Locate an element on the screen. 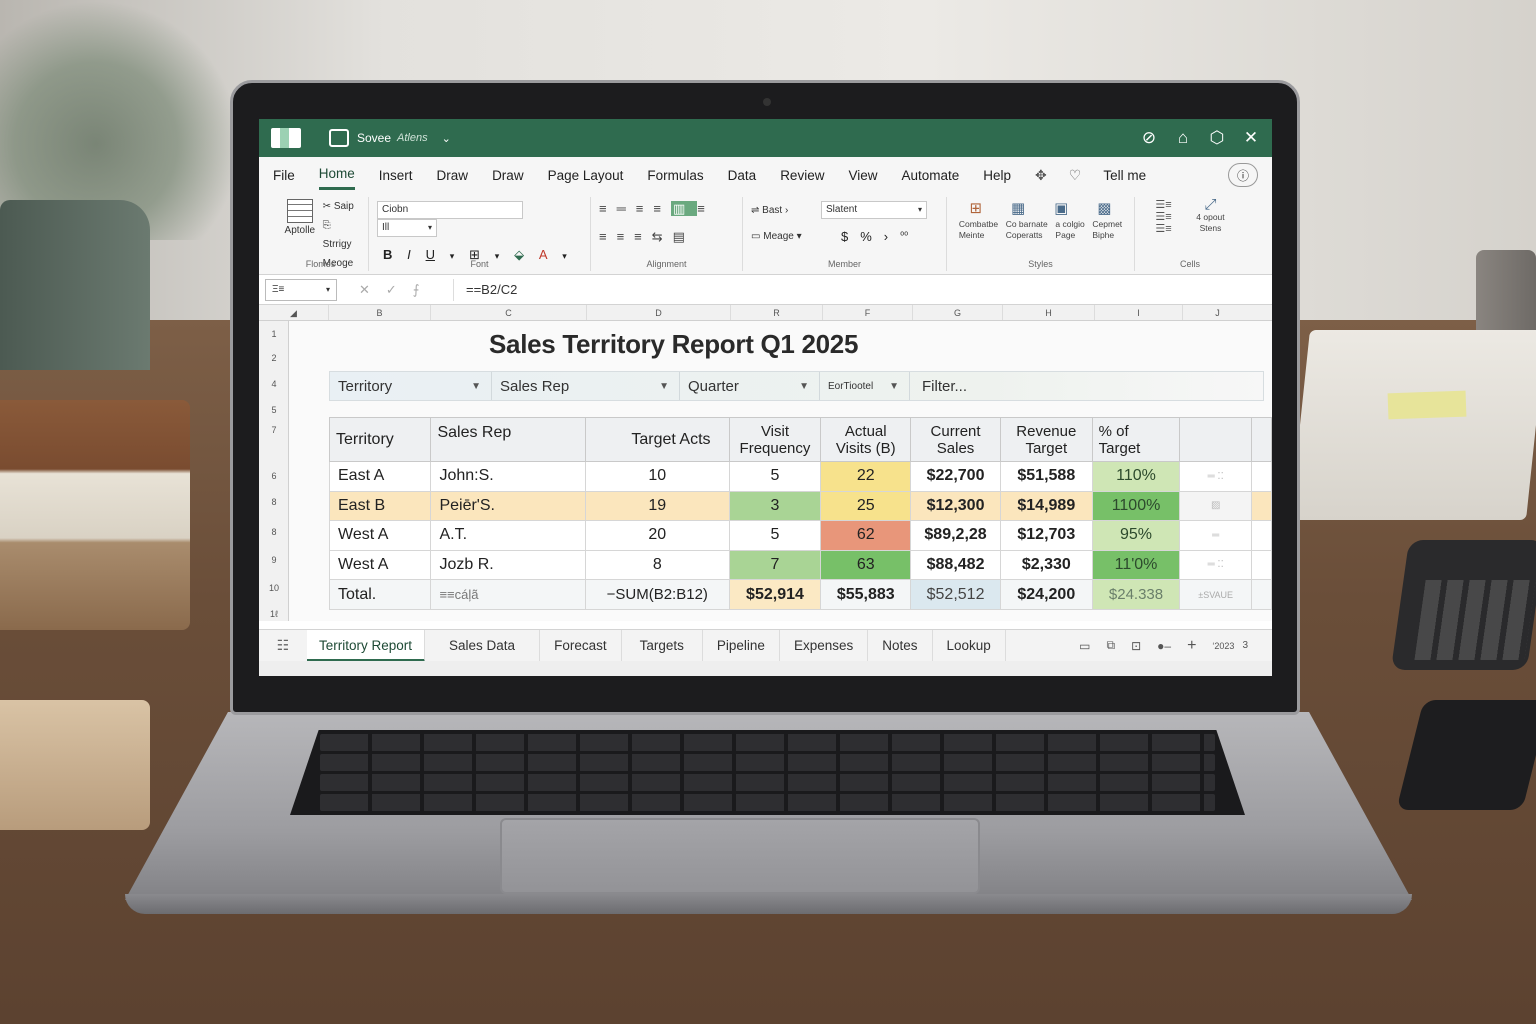  column-header-g: G is located at coordinates (958, 312).